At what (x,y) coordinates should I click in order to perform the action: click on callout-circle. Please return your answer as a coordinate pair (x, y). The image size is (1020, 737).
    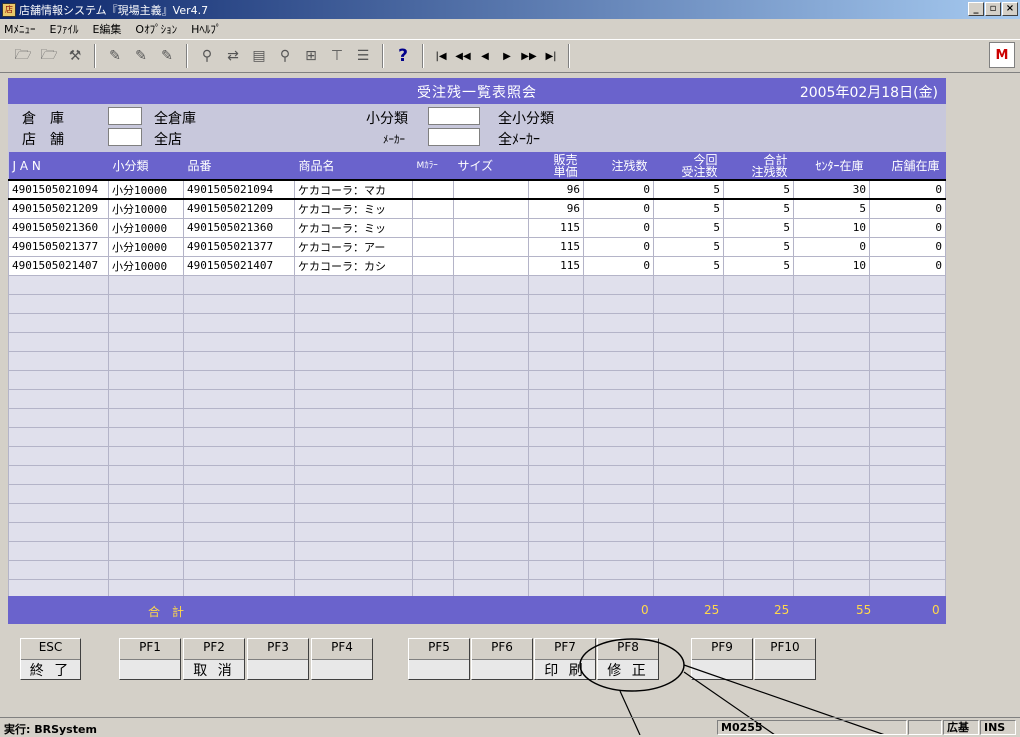
    Looking at the image, I should click on (632, 665).